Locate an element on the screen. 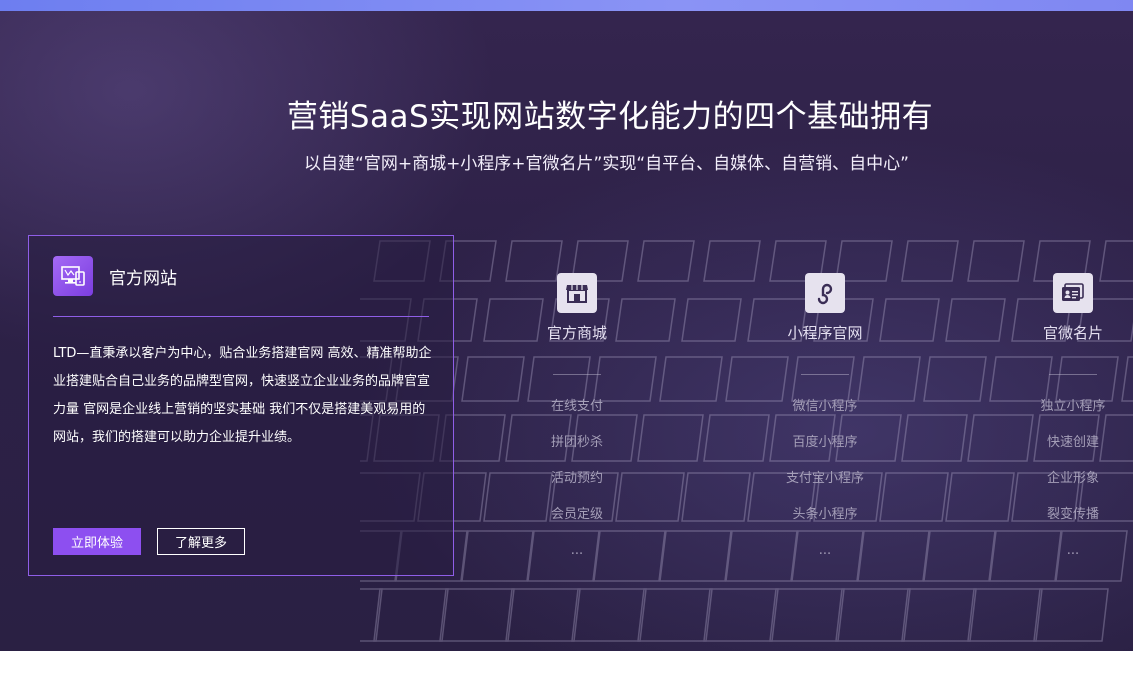 The height and width of the screenshot is (680, 1133). page-bottom-area is located at coordinates (566, 665).